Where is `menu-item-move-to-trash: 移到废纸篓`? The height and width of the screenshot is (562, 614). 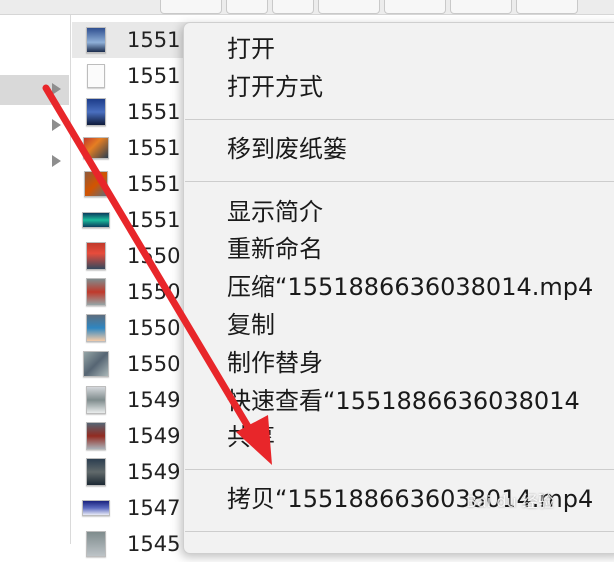 menu-item-move-to-trash: 移到废纸篓 is located at coordinates (287, 149).